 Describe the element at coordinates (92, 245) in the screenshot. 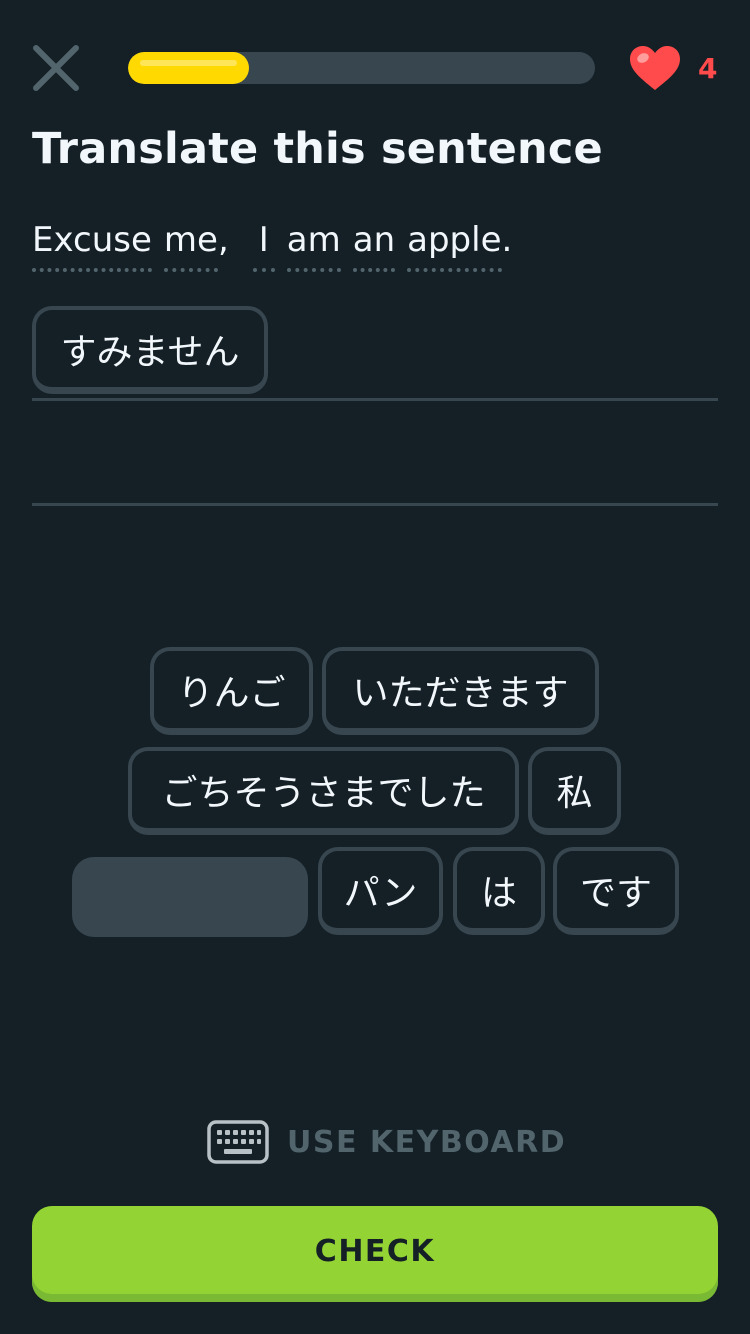

I see `prompt-word: Excuse` at that location.